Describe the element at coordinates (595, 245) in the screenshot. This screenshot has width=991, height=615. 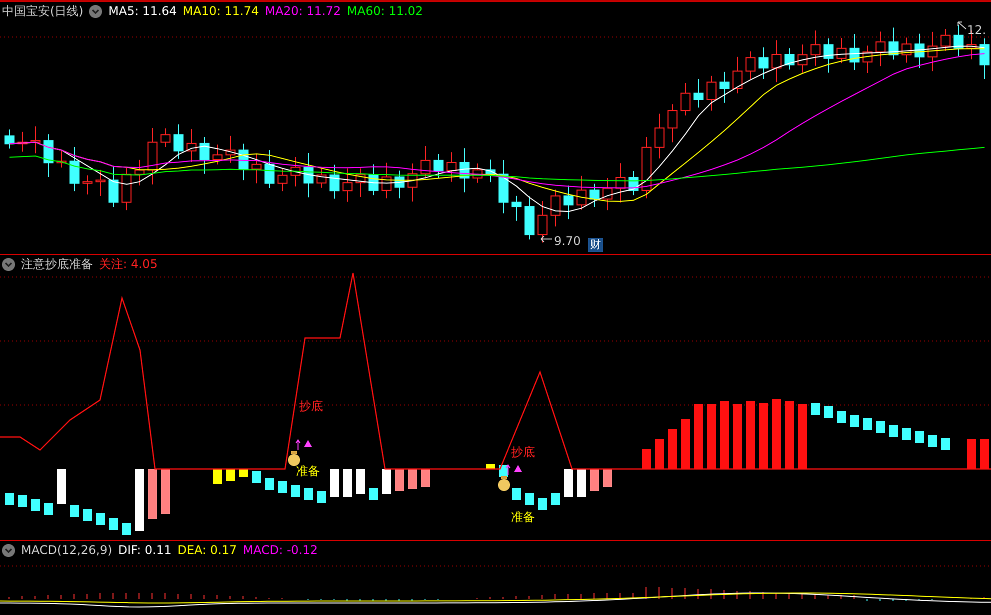
I see `finance-badge: 财` at that location.